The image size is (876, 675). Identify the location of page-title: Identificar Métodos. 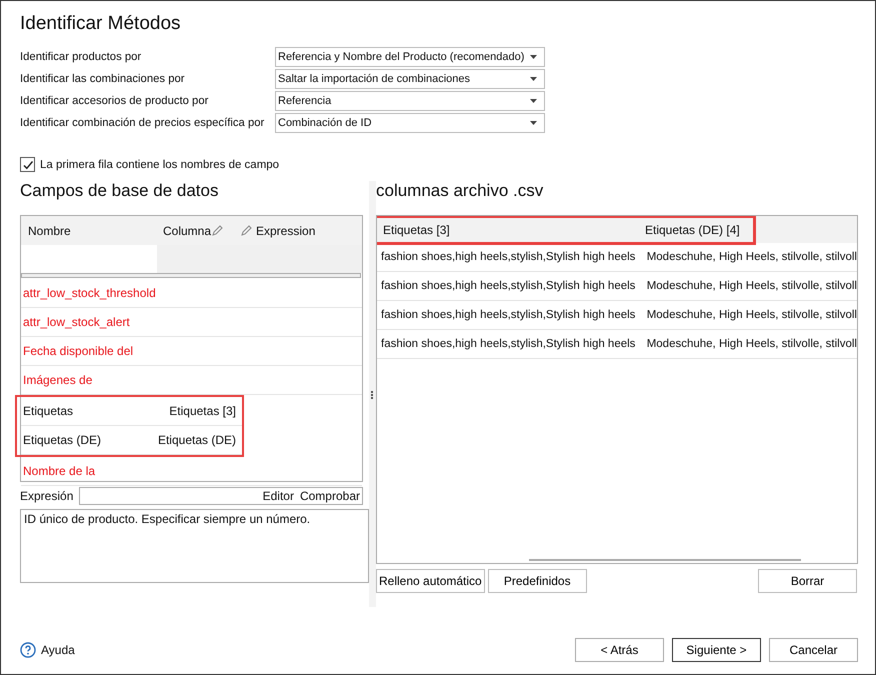
(100, 24).